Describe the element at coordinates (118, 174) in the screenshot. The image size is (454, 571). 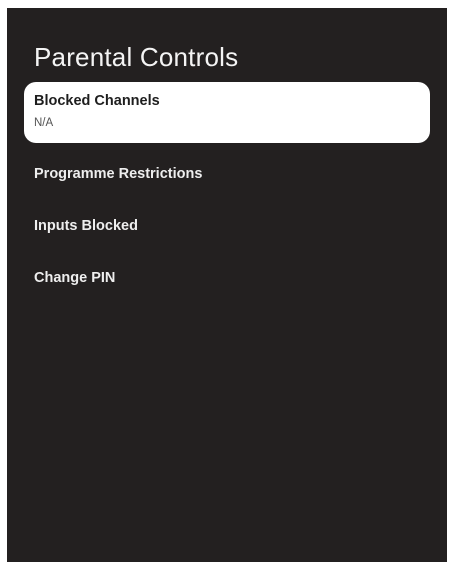
I see `menu-item-label: Programme Restrictions` at that location.